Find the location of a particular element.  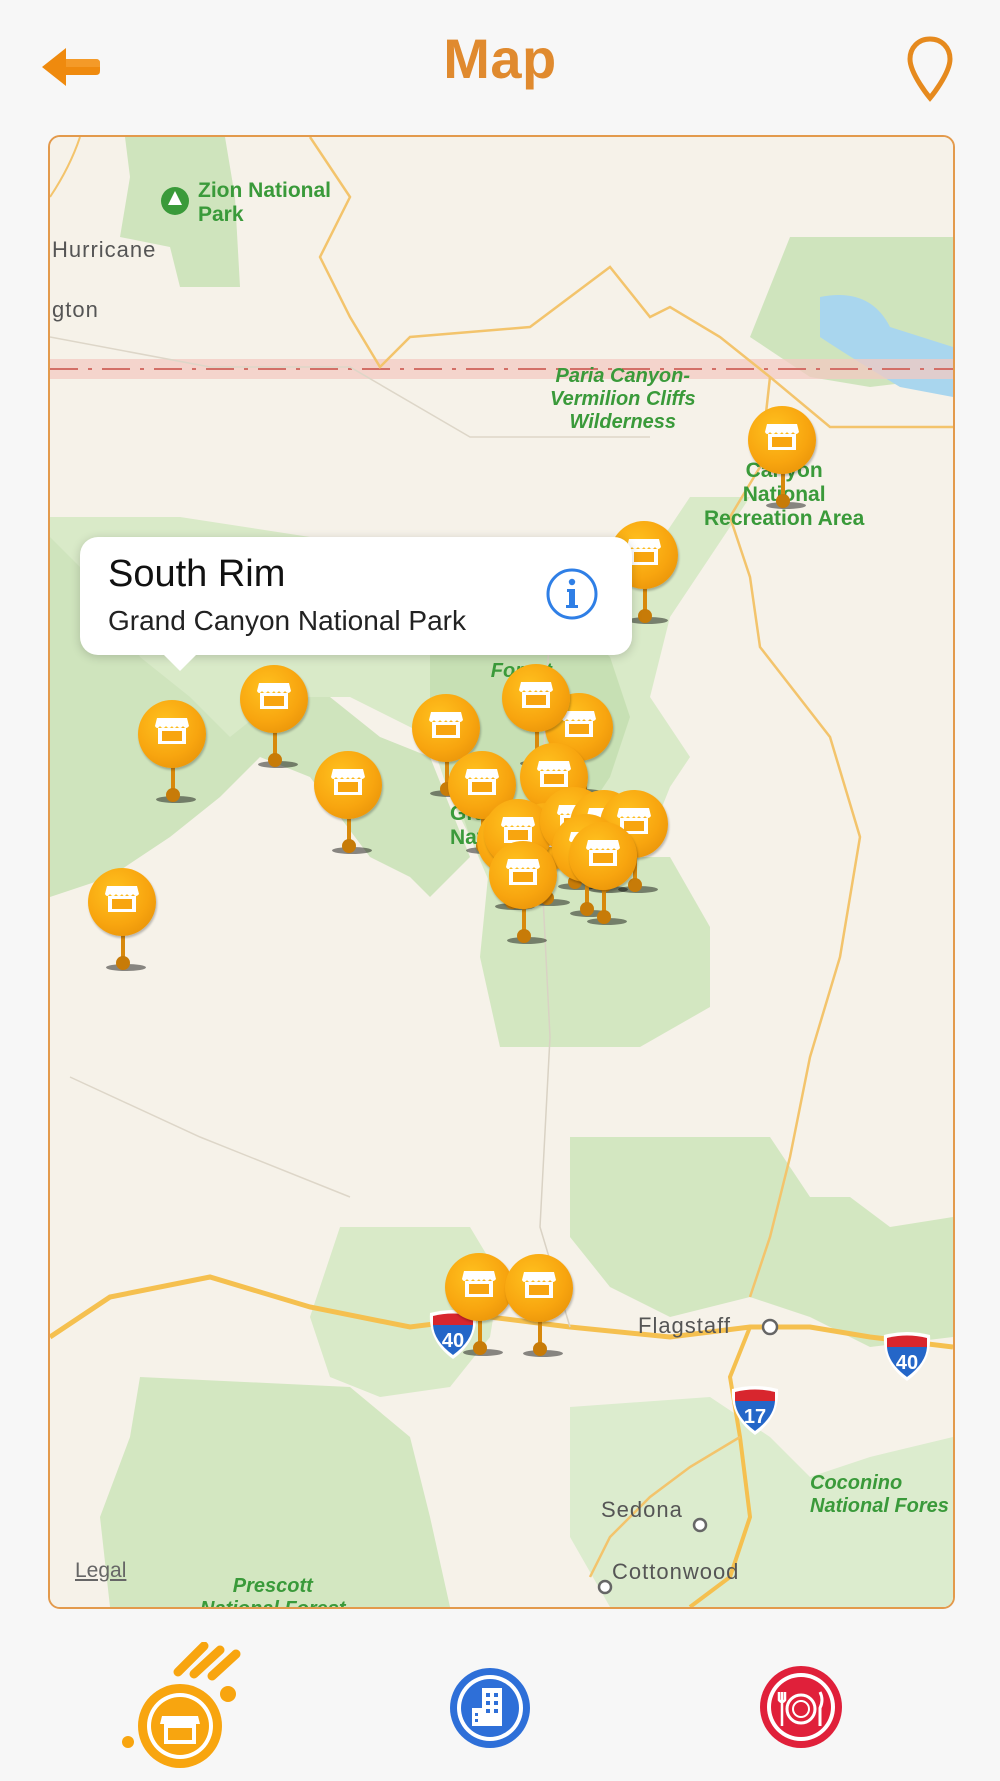

dining-icon is located at coordinates (801, 1707).